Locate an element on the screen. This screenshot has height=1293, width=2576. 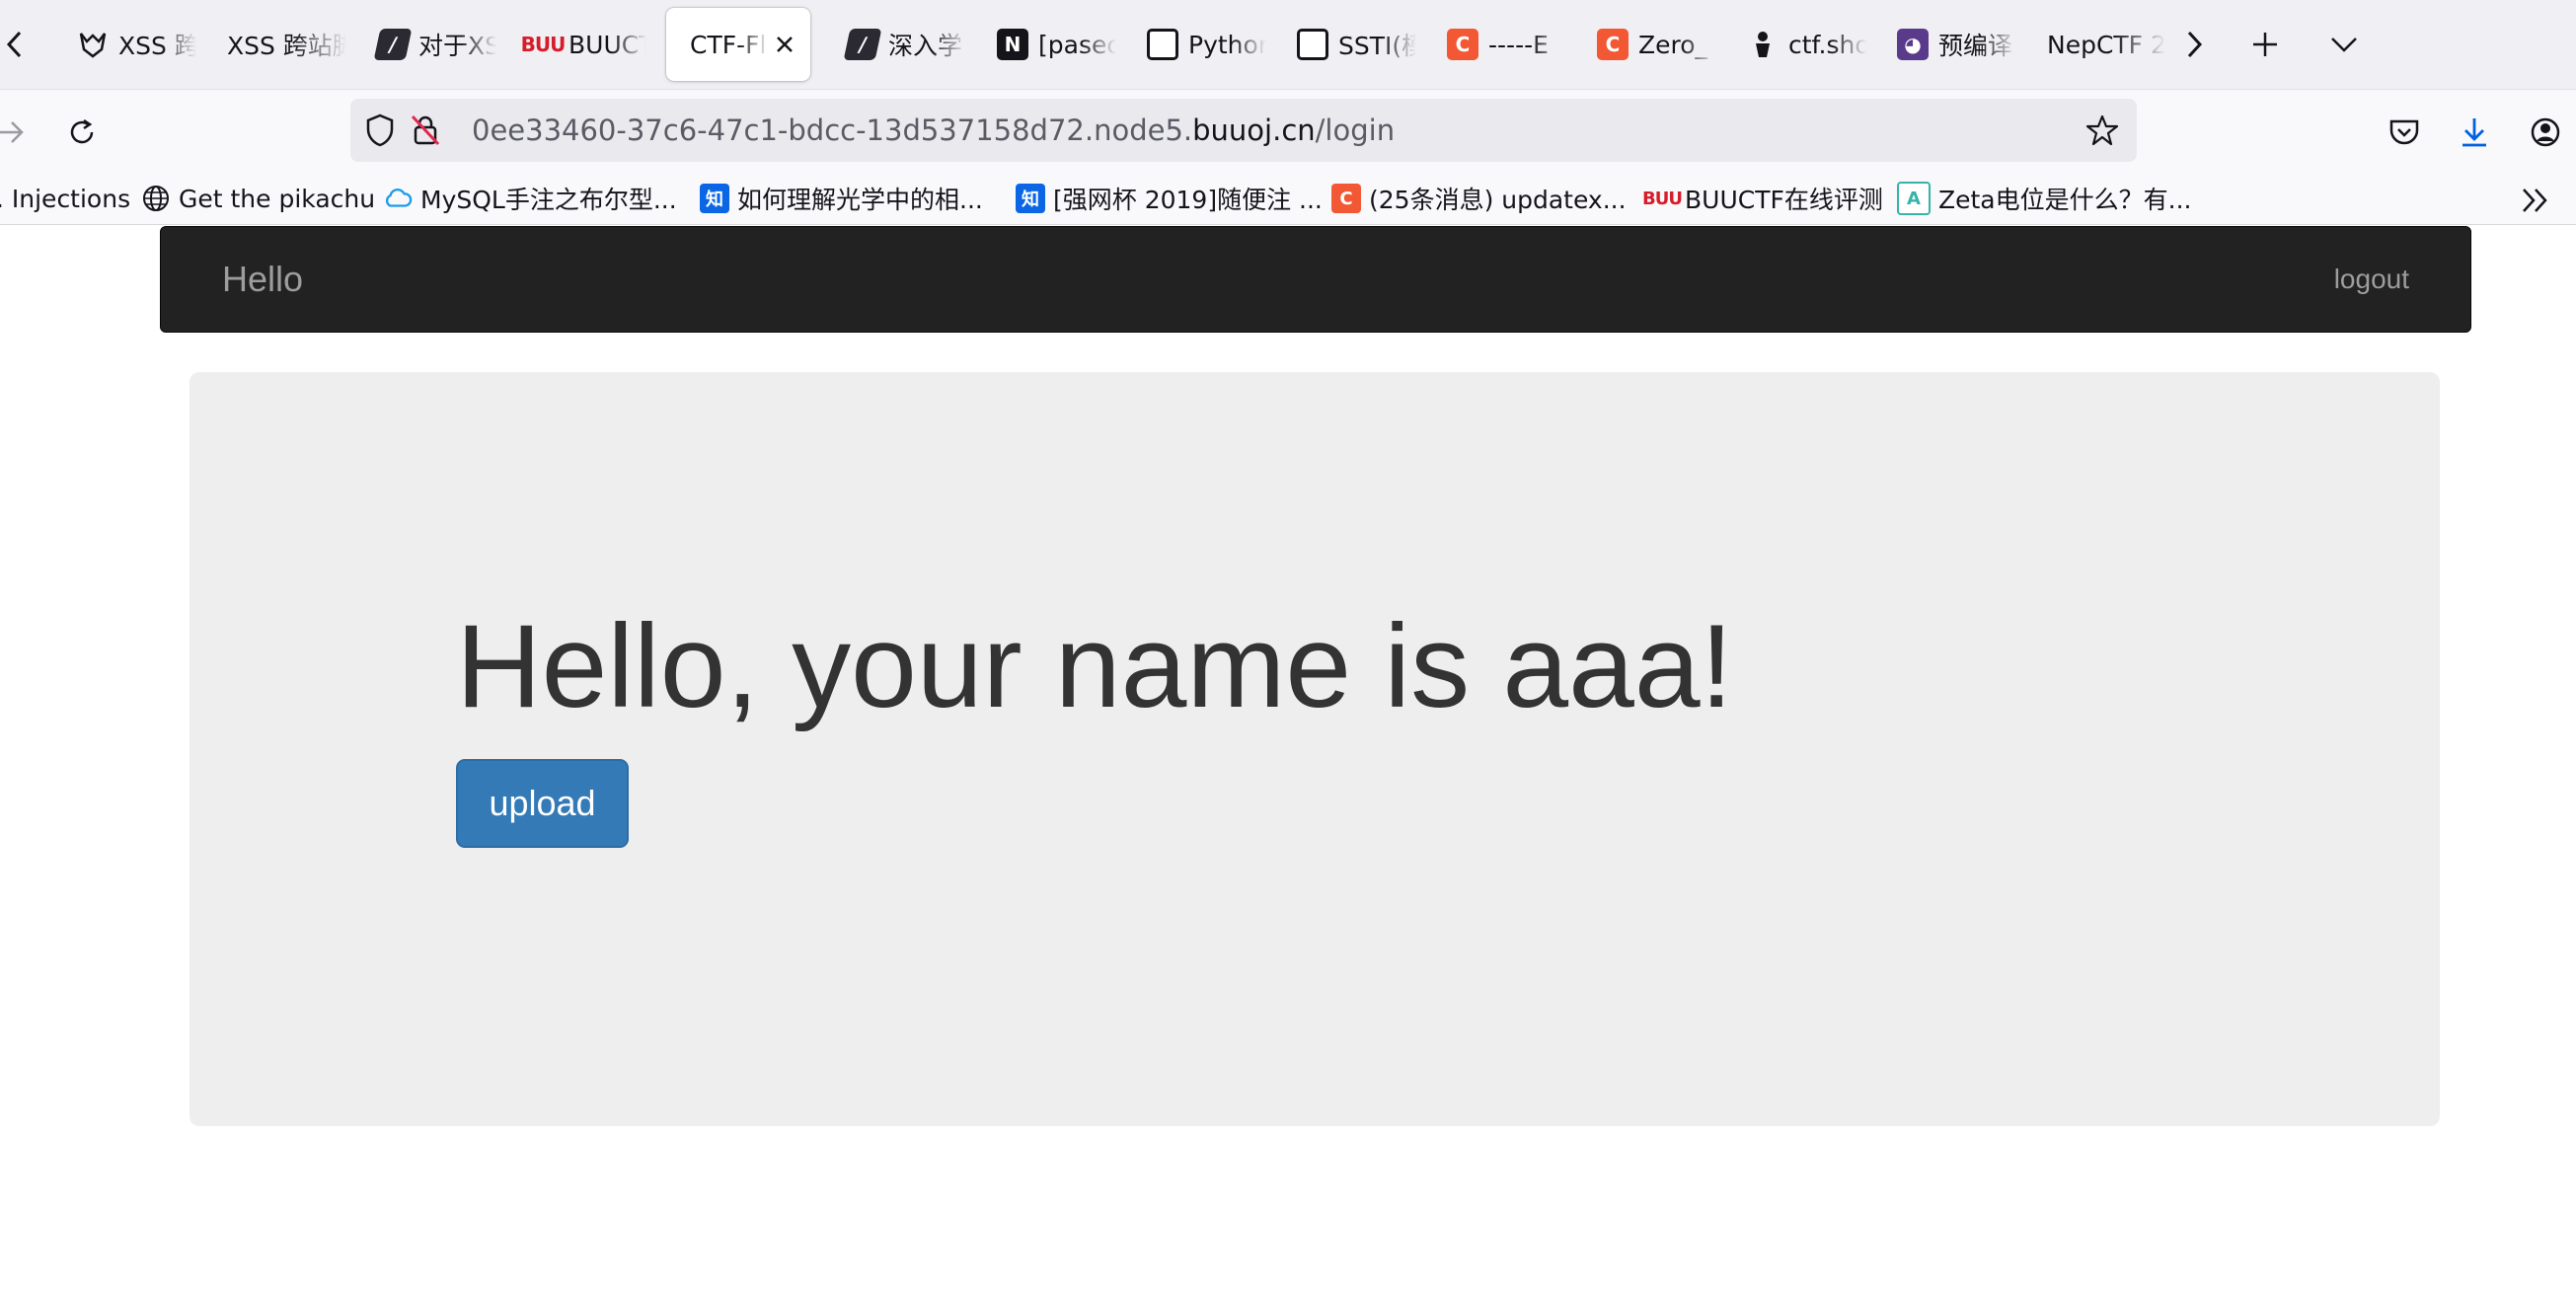
tab-title: 对于XSS is located at coordinates (457, 46).